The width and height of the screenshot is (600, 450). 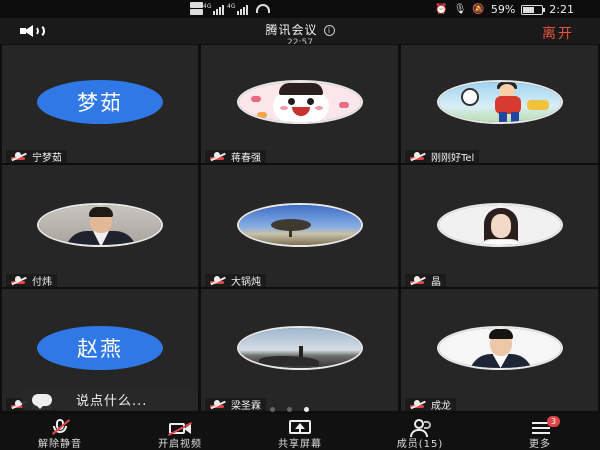 What do you see at coordinates (420, 444) in the screenshot?
I see `members-label: 成员(15)` at bounding box center [420, 444].